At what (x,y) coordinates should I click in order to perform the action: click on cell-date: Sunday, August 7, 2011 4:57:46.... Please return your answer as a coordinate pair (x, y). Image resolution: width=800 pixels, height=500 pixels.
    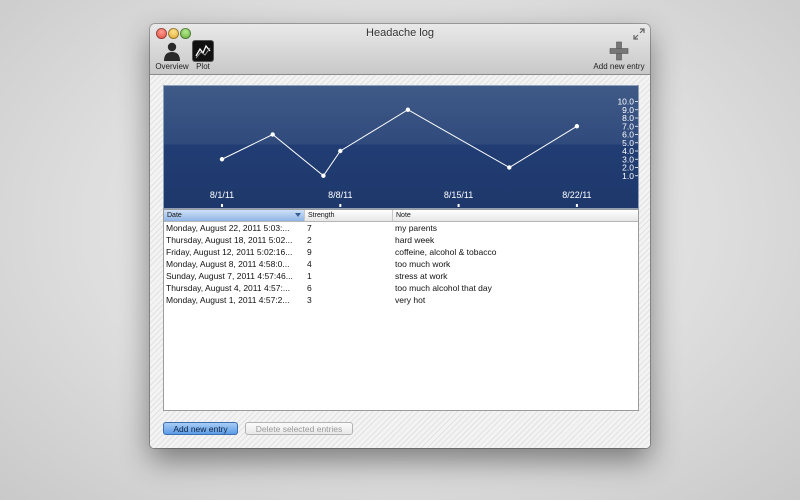
    Looking at the image, I should click on (229, 276).